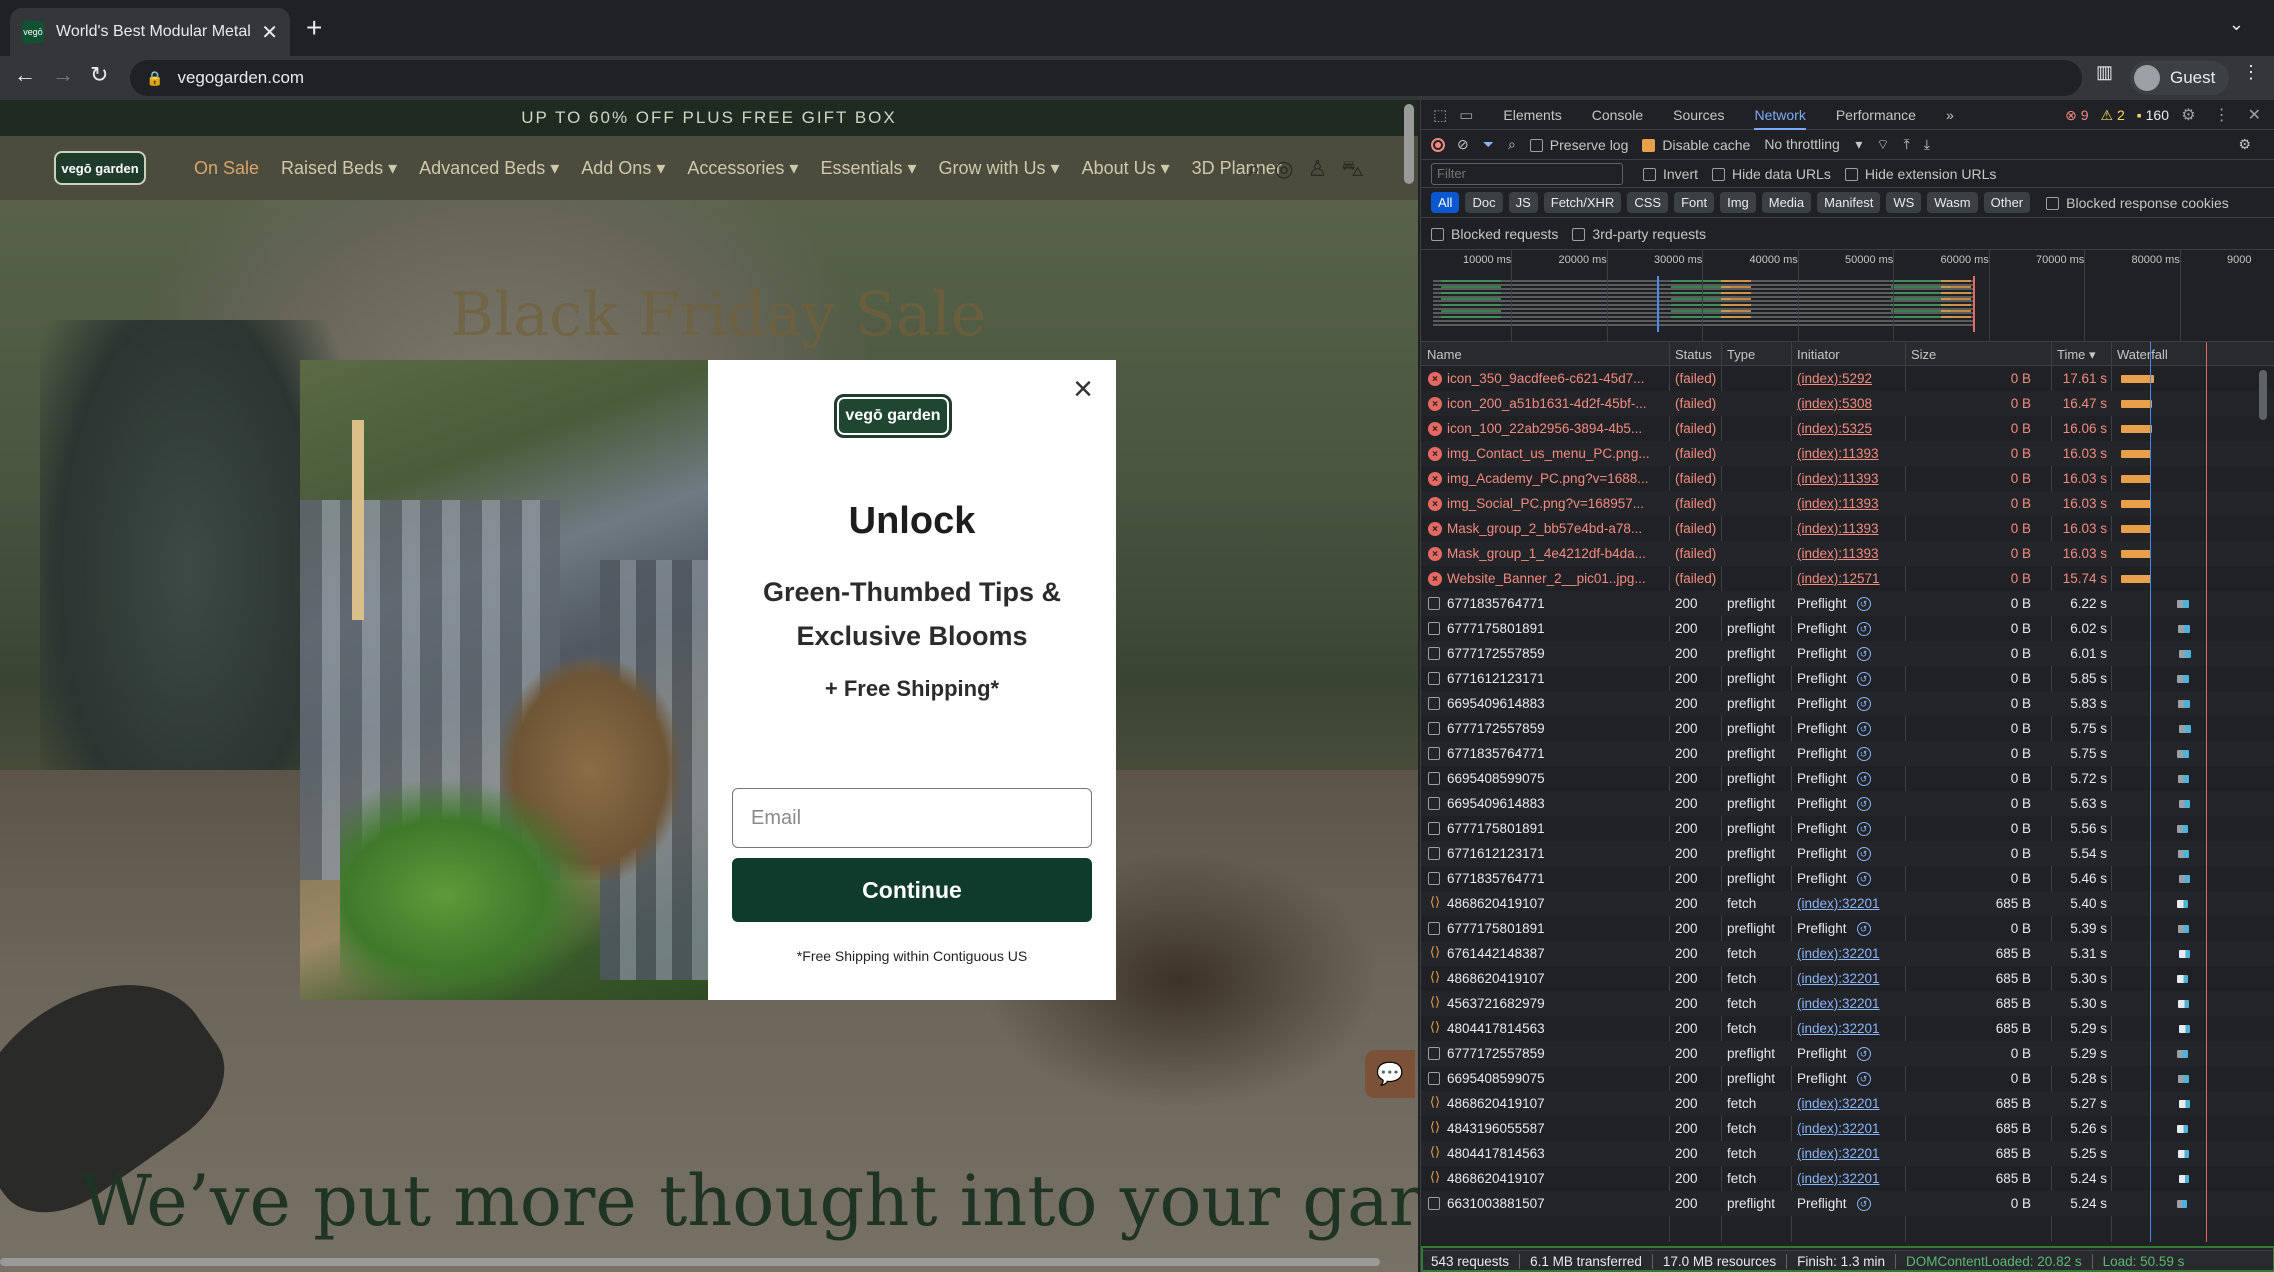 Image resolution: width=2274 pixels, height=1272 pixels. I want to click on chat-icon: 💬, so click(1390, 1074).